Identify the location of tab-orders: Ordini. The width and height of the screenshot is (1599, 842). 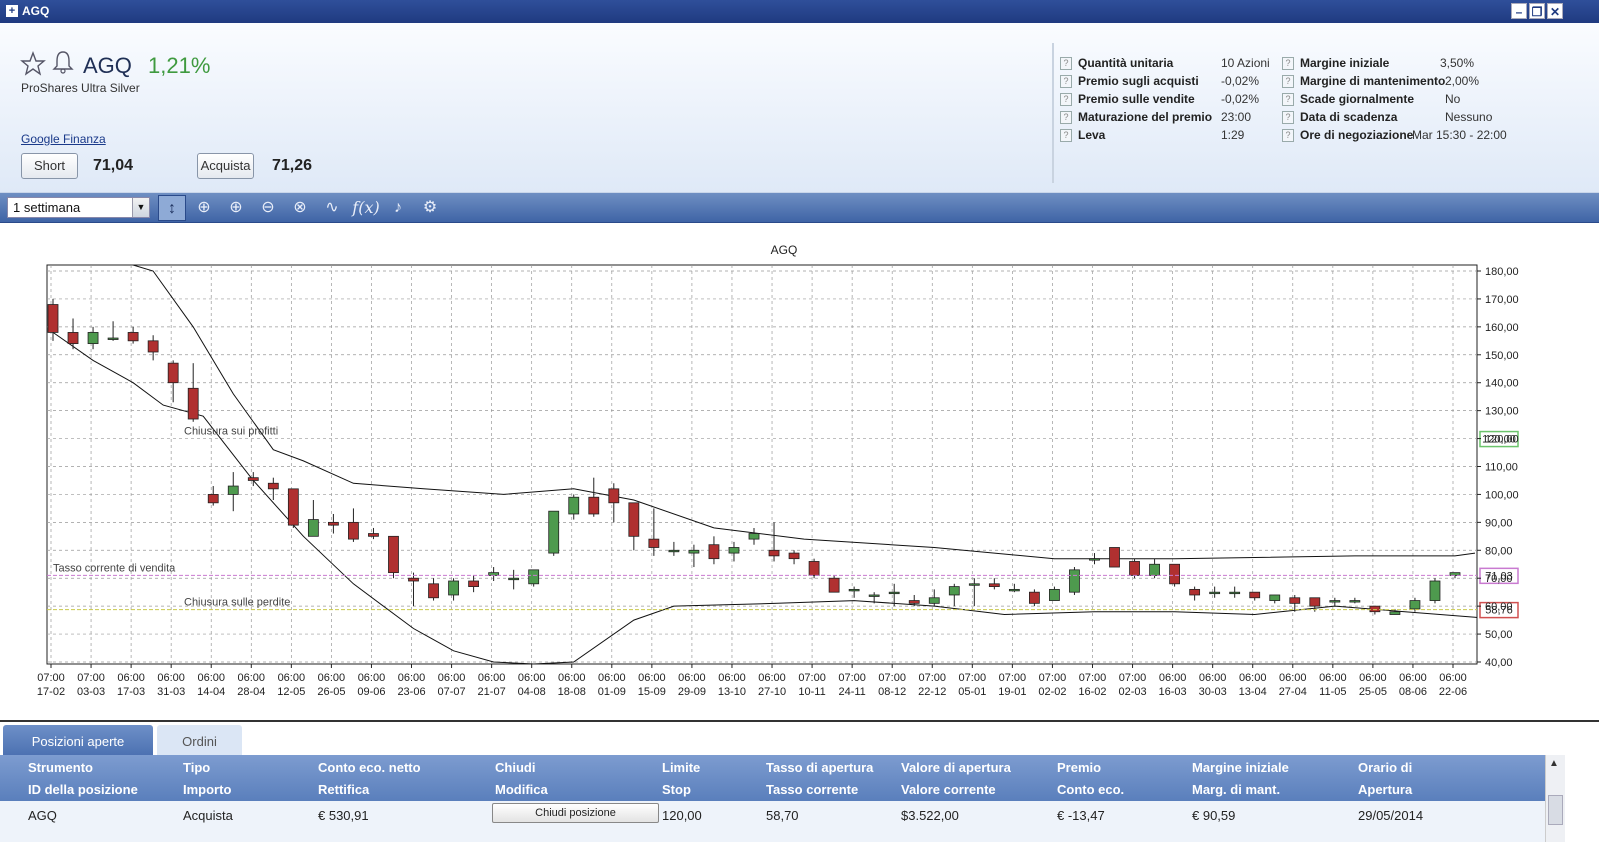
(199, 741).